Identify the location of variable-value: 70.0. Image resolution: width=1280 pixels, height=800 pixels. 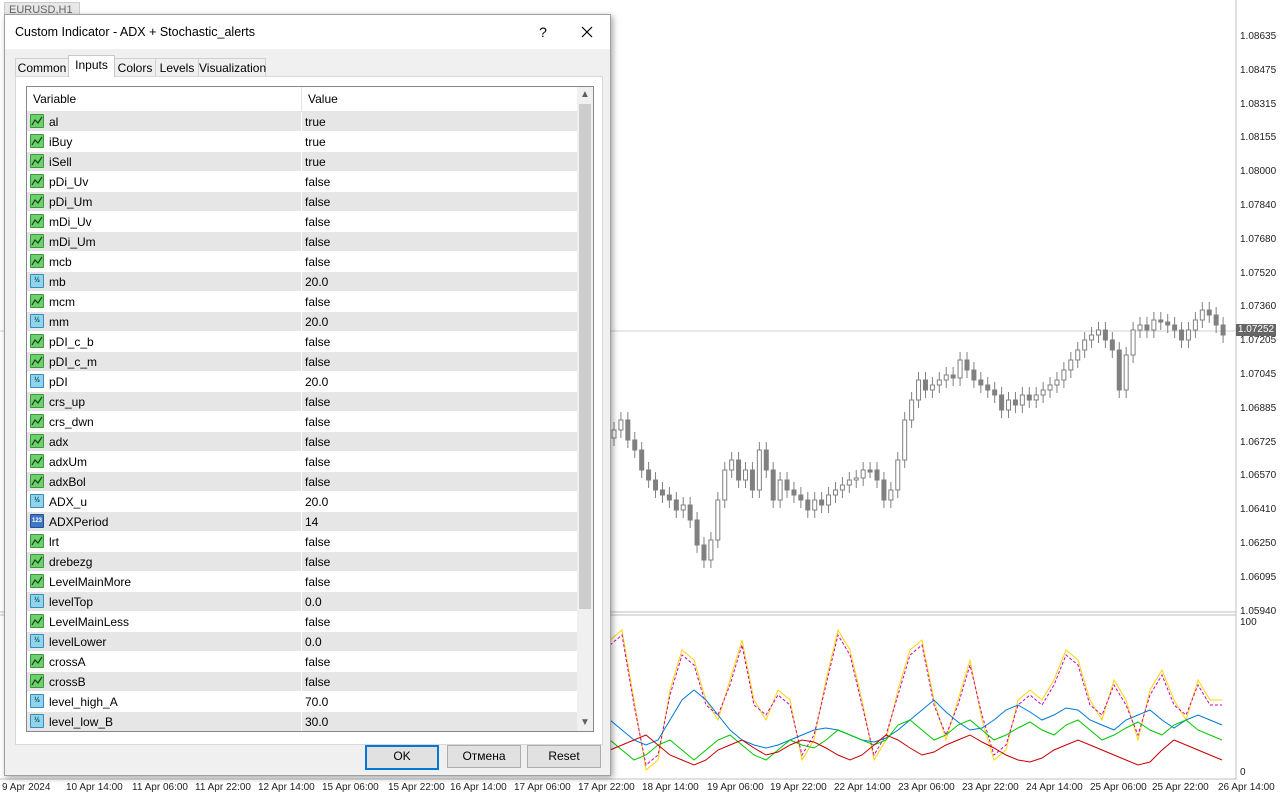
(316, 702).